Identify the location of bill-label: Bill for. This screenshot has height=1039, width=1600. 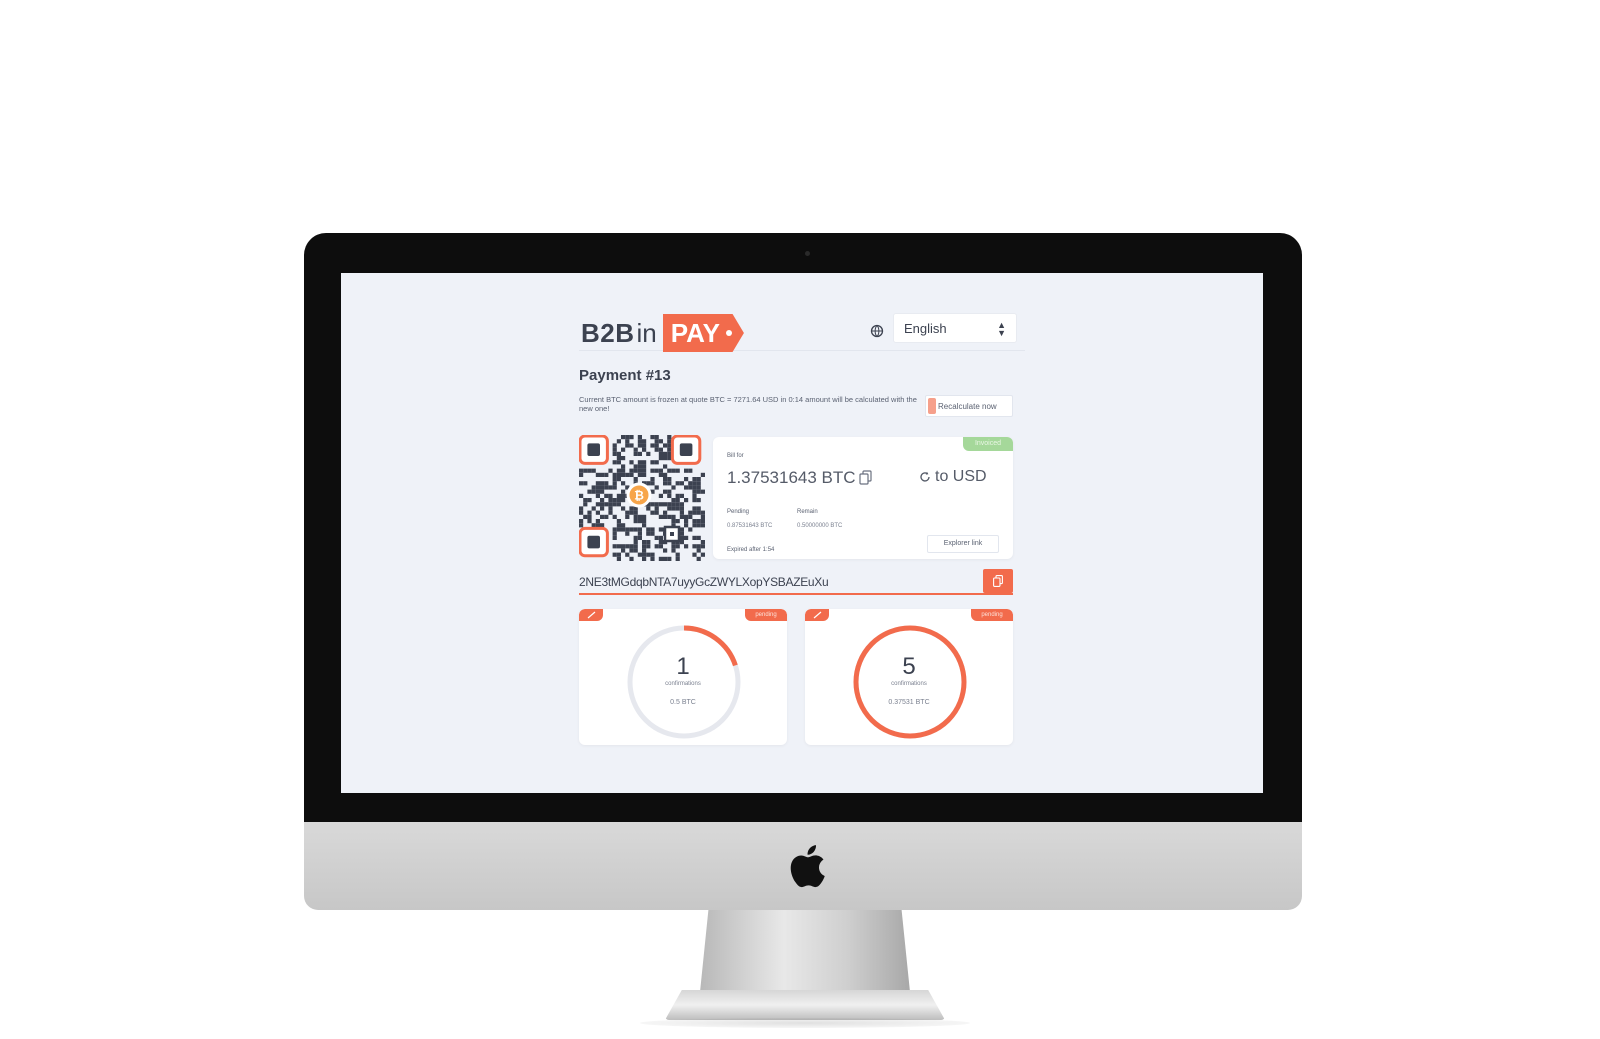
(735, 456).